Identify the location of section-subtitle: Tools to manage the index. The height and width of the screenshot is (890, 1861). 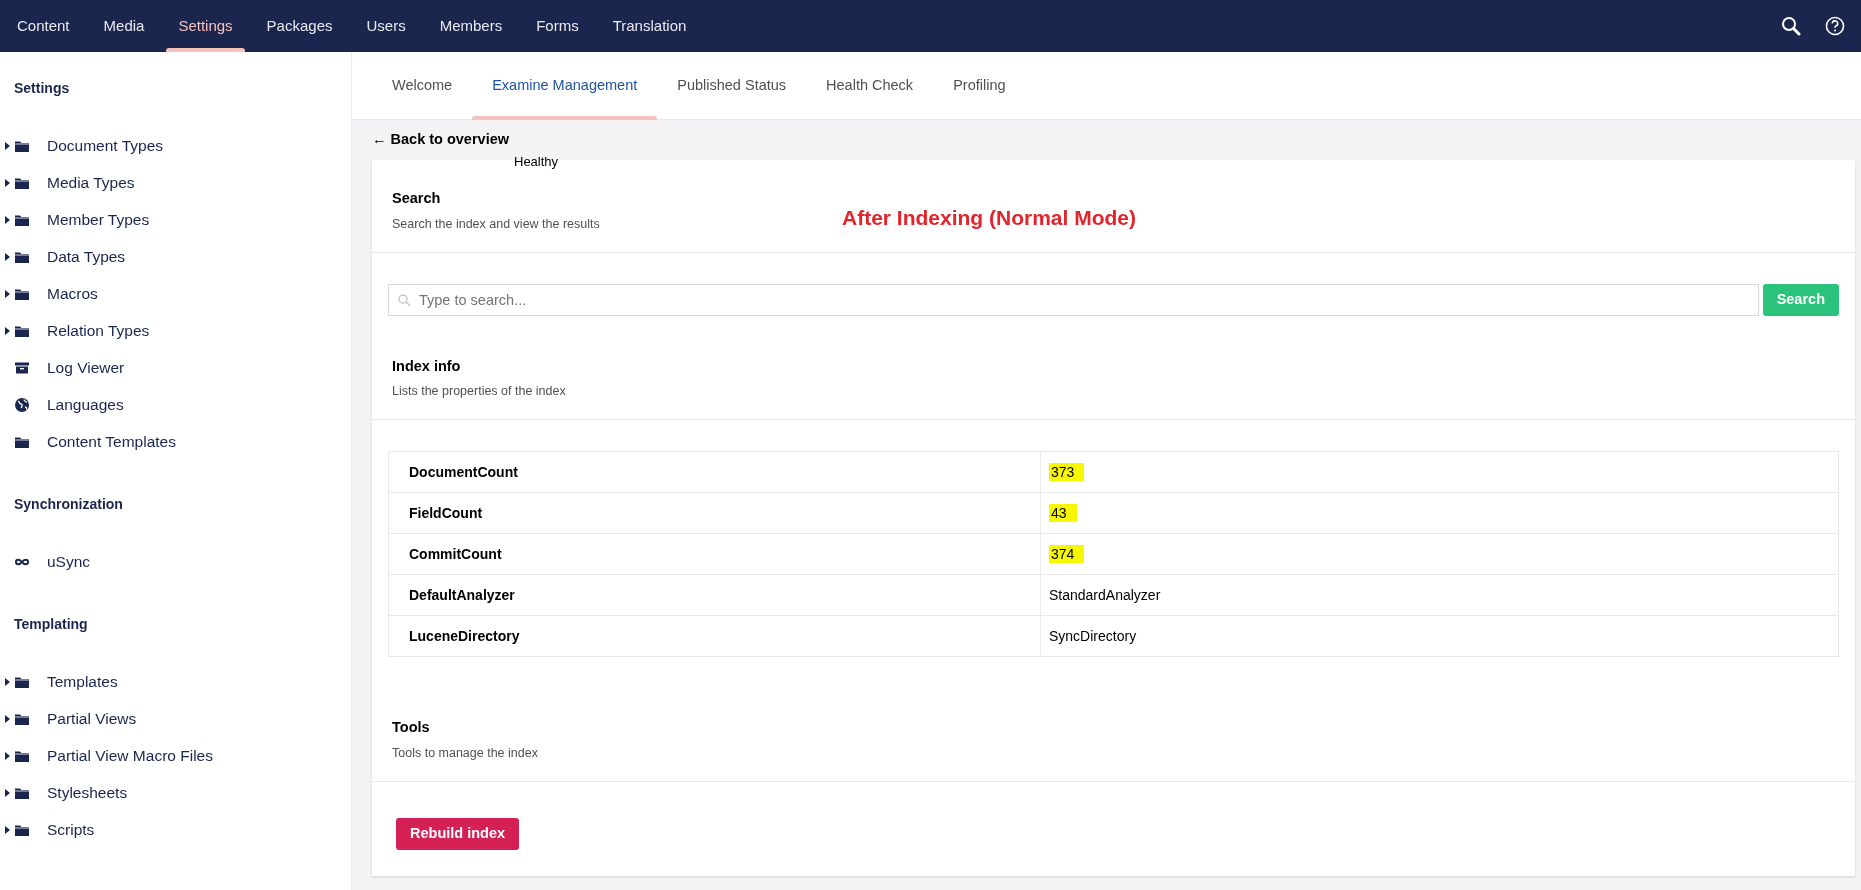
(465, 753).